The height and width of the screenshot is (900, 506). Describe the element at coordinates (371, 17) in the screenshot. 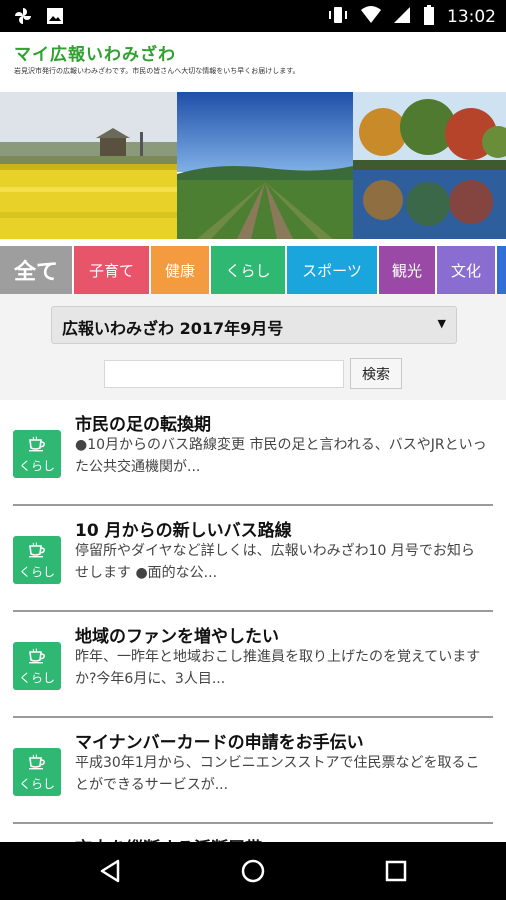

I see `wifi-icon` at that location.